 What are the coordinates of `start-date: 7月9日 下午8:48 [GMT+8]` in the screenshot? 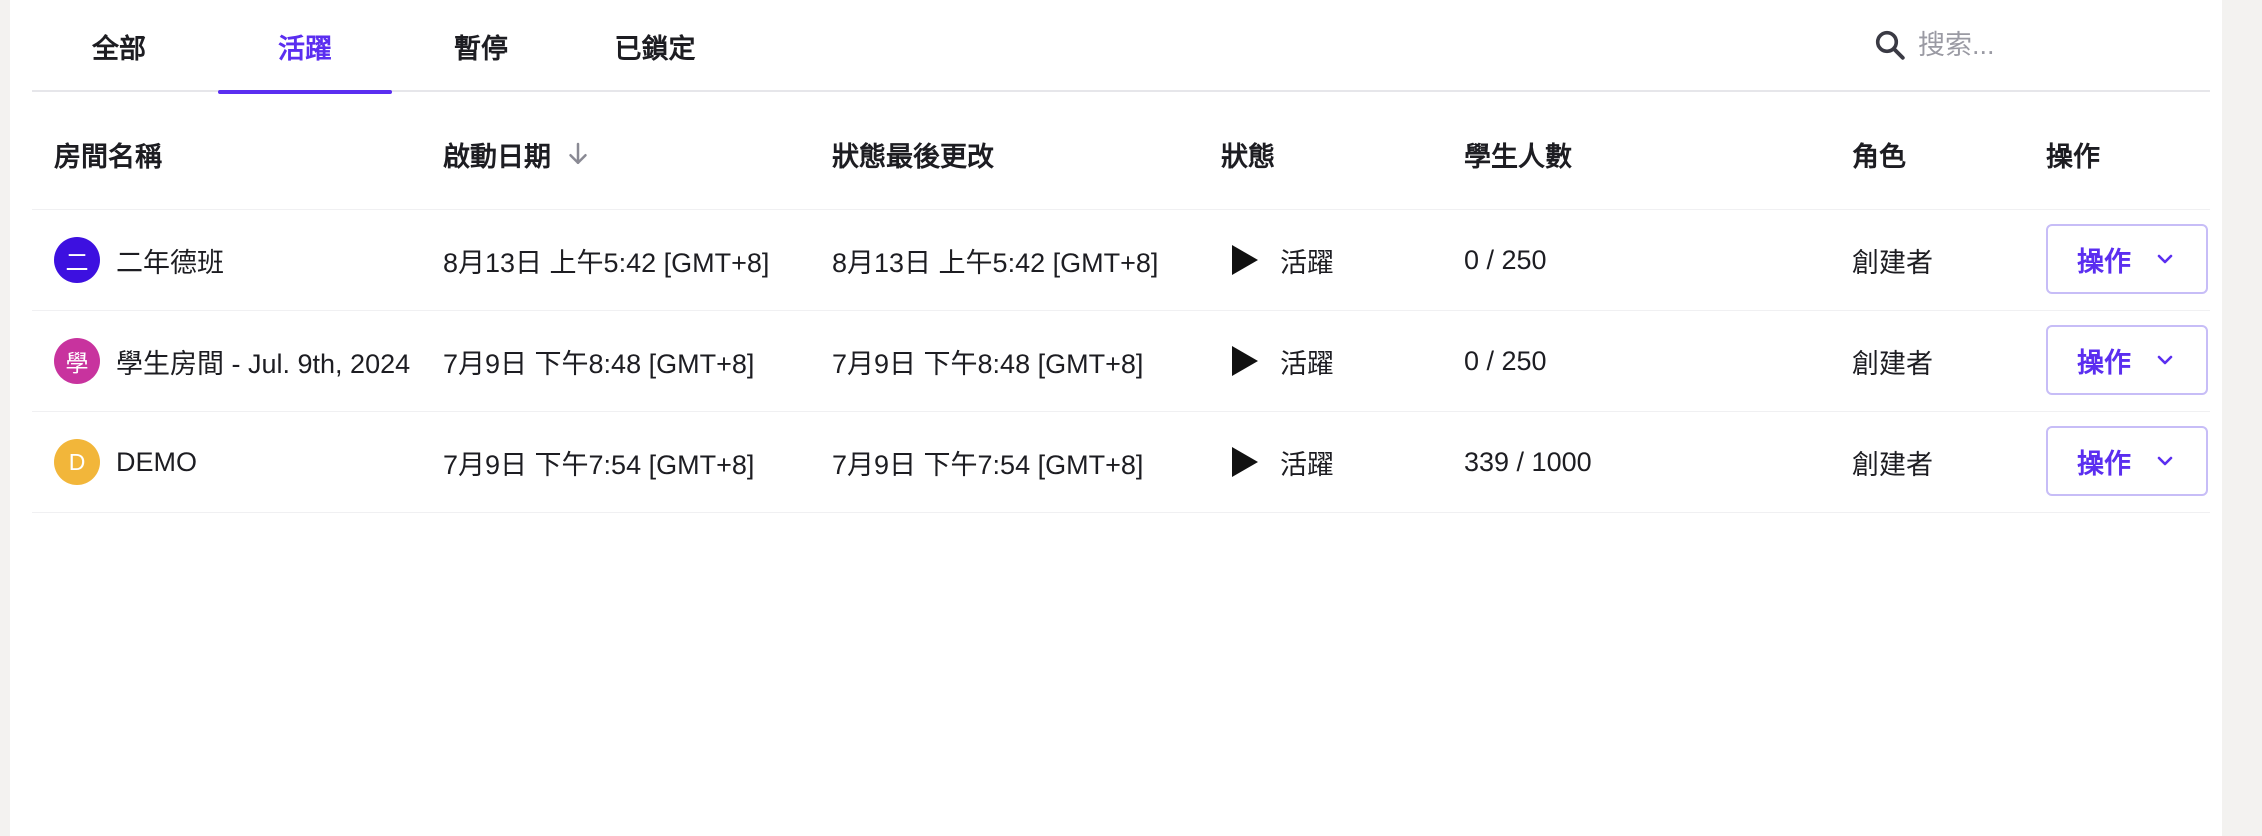 It's located at (599, 363).